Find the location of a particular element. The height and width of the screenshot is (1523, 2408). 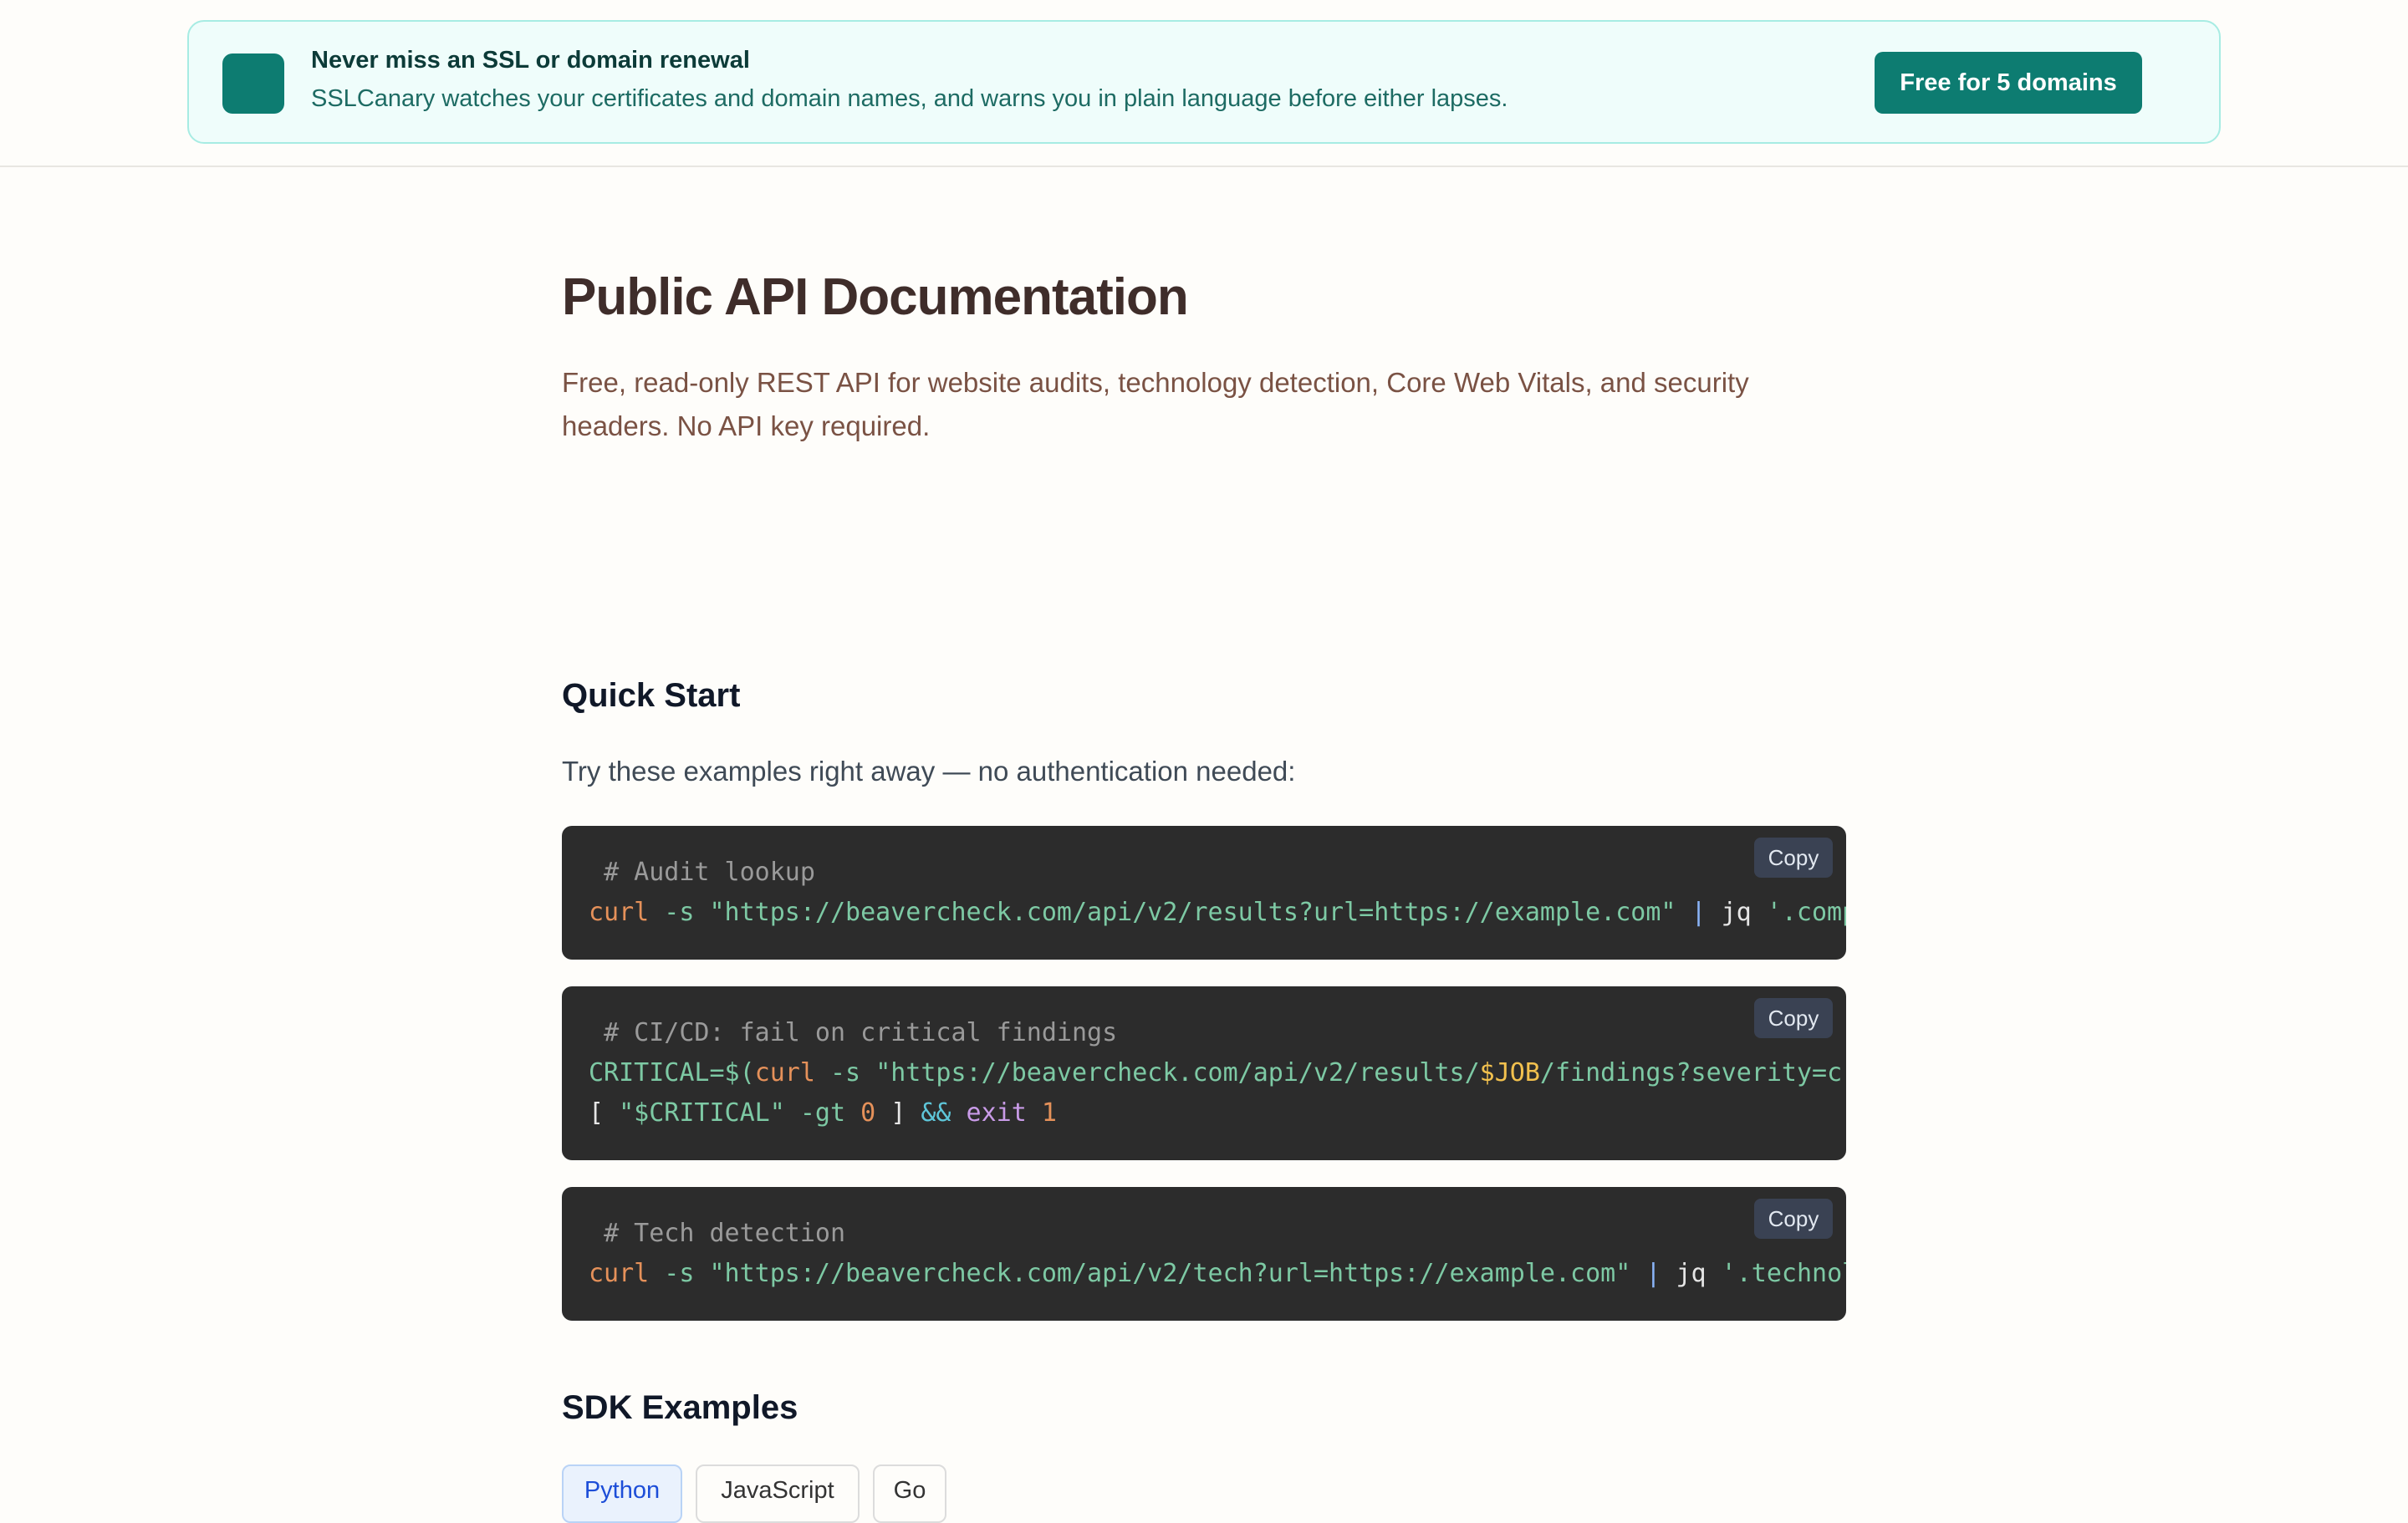

tab-javascript: JavaScript is located at coordinates (778, 1493).